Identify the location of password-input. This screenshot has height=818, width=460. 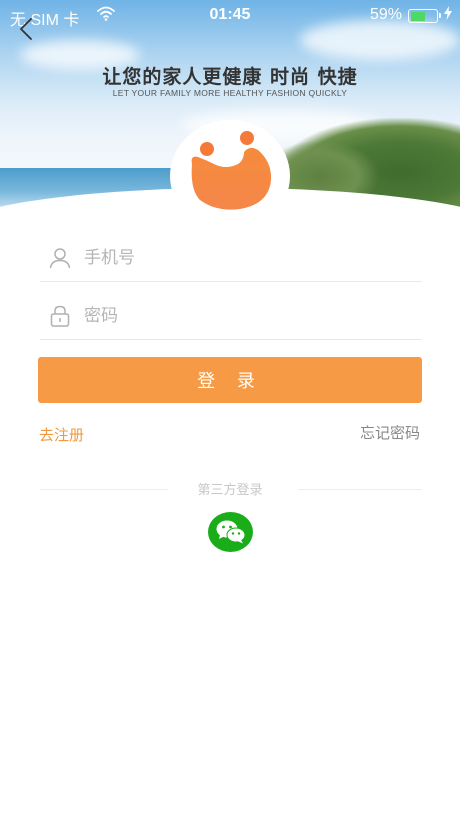
(244, 315).